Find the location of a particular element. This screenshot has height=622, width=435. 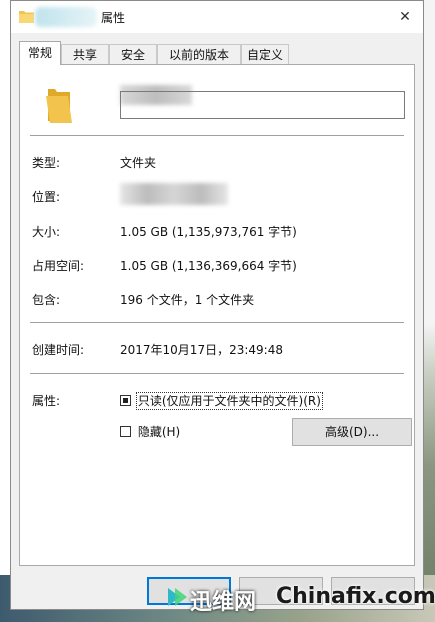

size-on-disk-value: 1.05 GB (1,136,369,664 字节) is located at coordinates (208, 266).